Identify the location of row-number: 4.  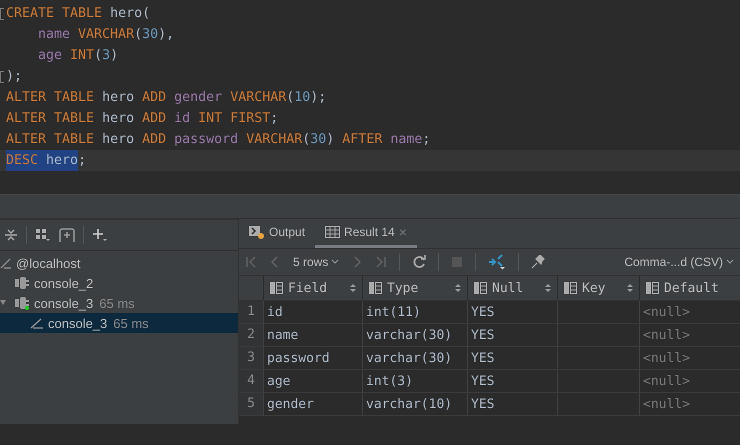
(251, 381).